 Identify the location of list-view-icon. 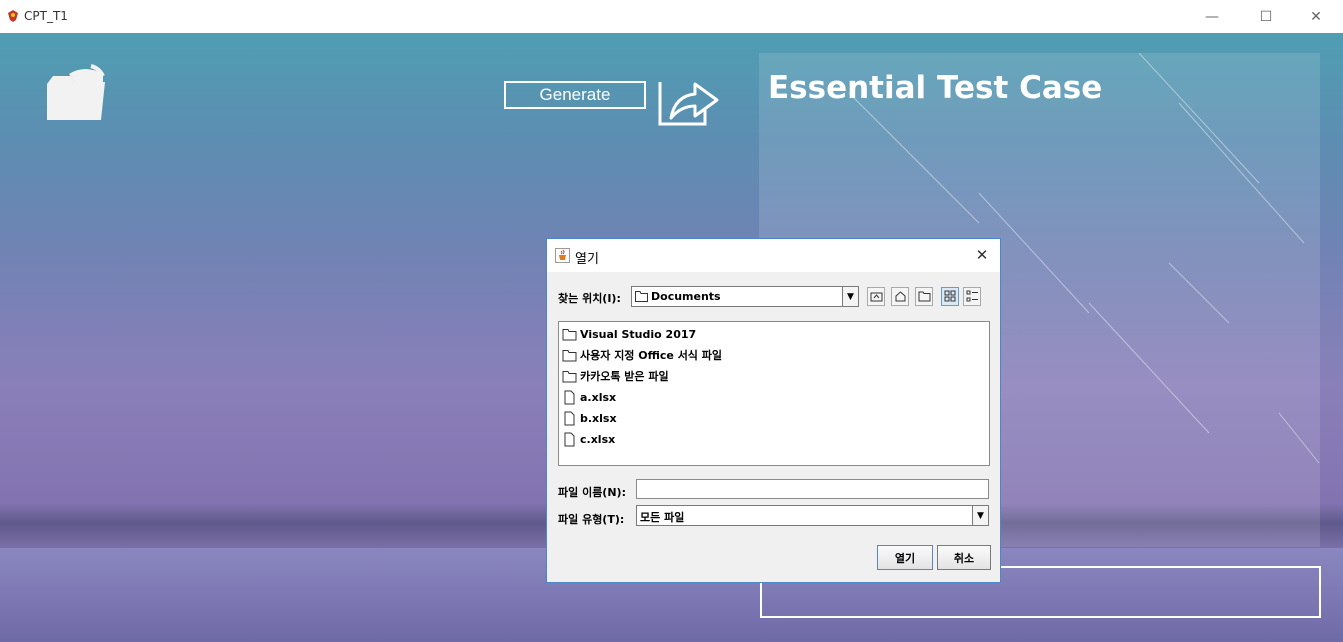
(950, 296).